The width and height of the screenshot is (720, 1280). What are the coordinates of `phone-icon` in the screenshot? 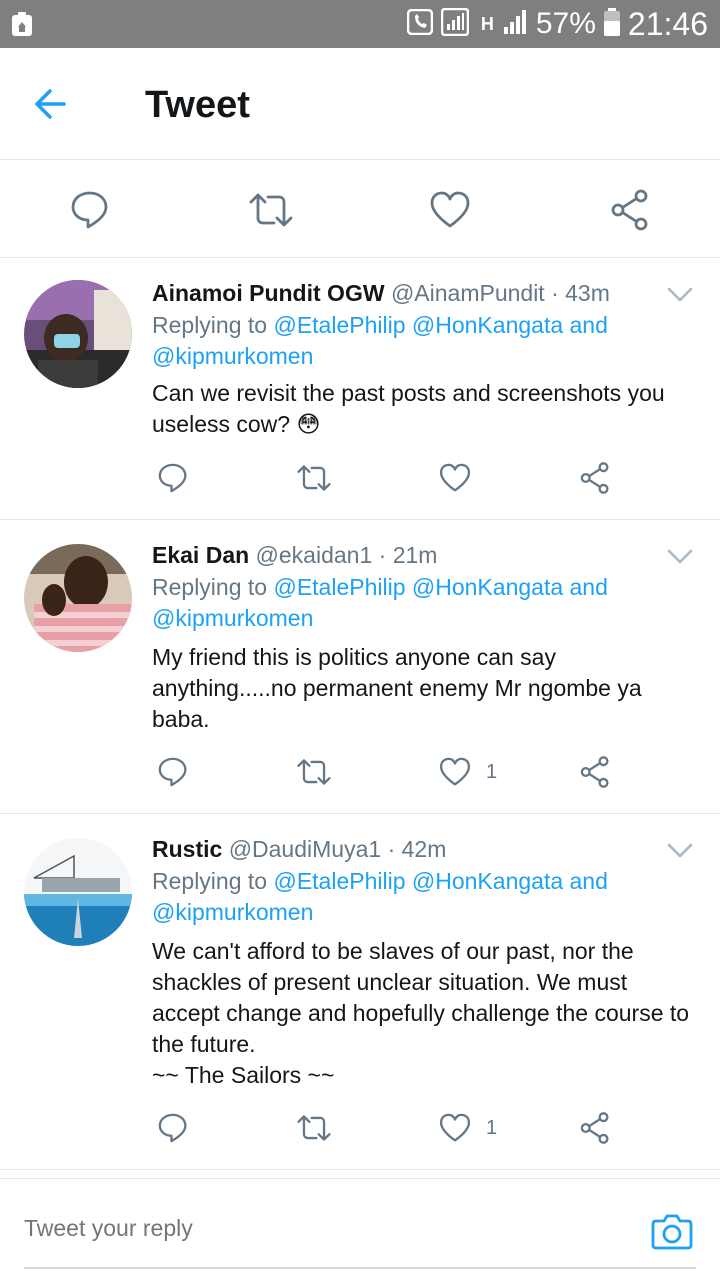 It's located at (420, 24).